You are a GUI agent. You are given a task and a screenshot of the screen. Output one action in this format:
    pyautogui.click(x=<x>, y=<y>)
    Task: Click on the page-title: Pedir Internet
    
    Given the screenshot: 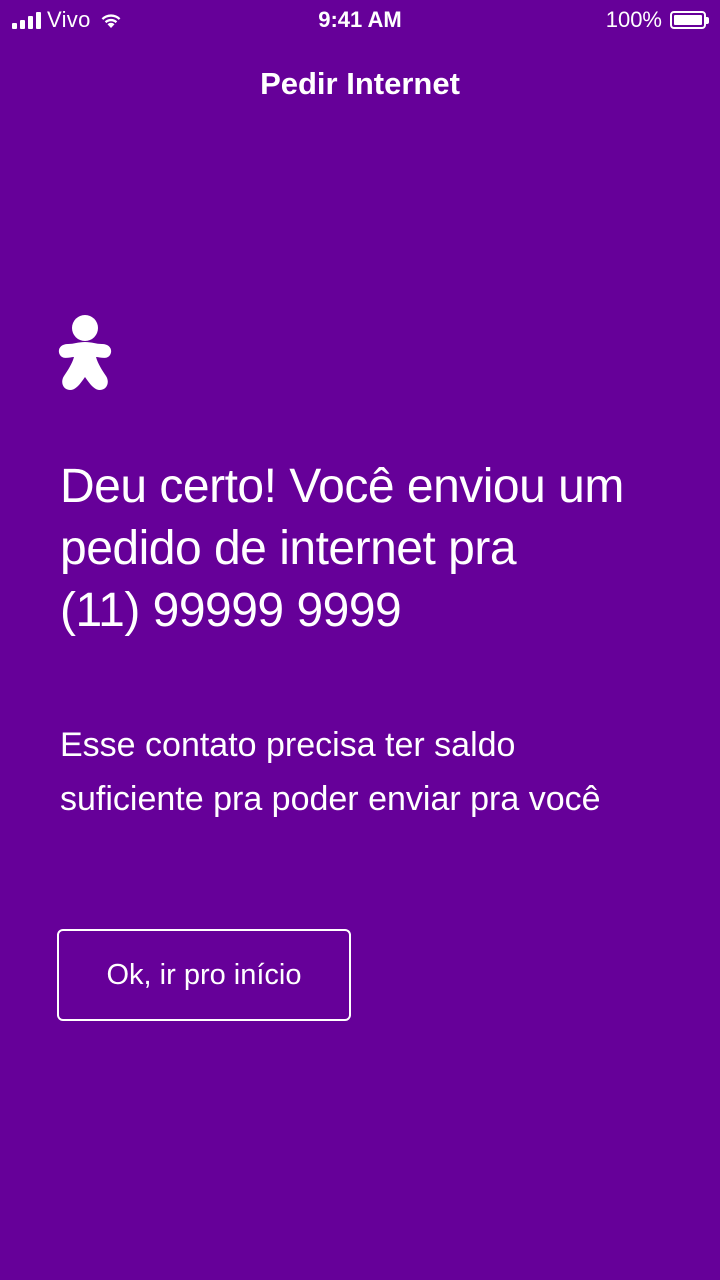 What is the action you would take?
    pyautogui.click(x=360, y=83)
    